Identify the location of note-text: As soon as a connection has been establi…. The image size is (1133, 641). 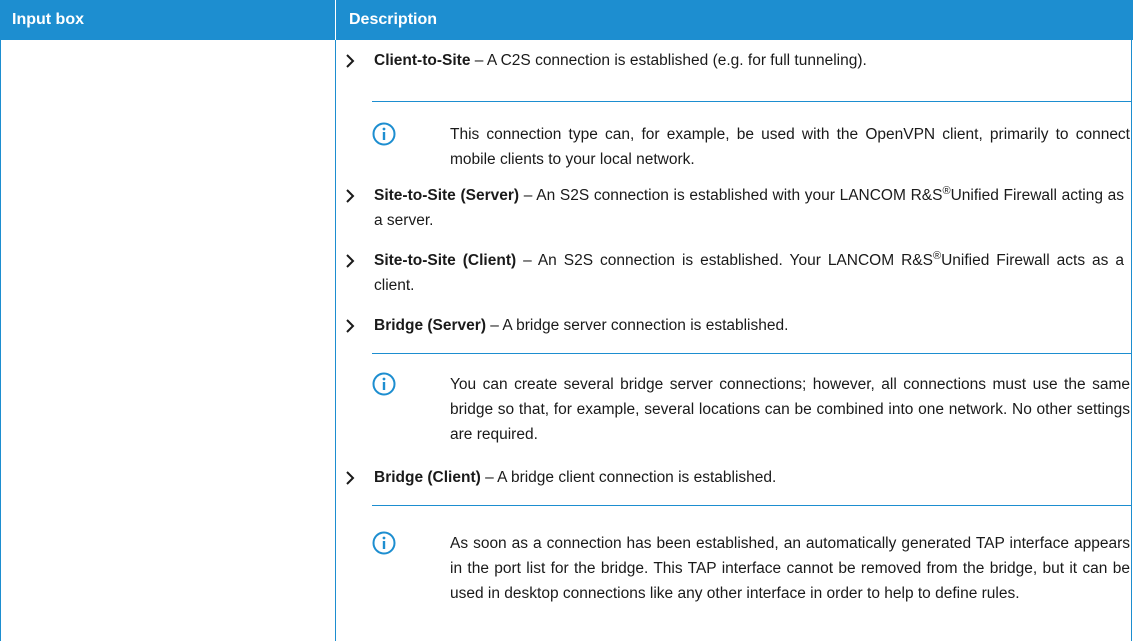
(790, 568).